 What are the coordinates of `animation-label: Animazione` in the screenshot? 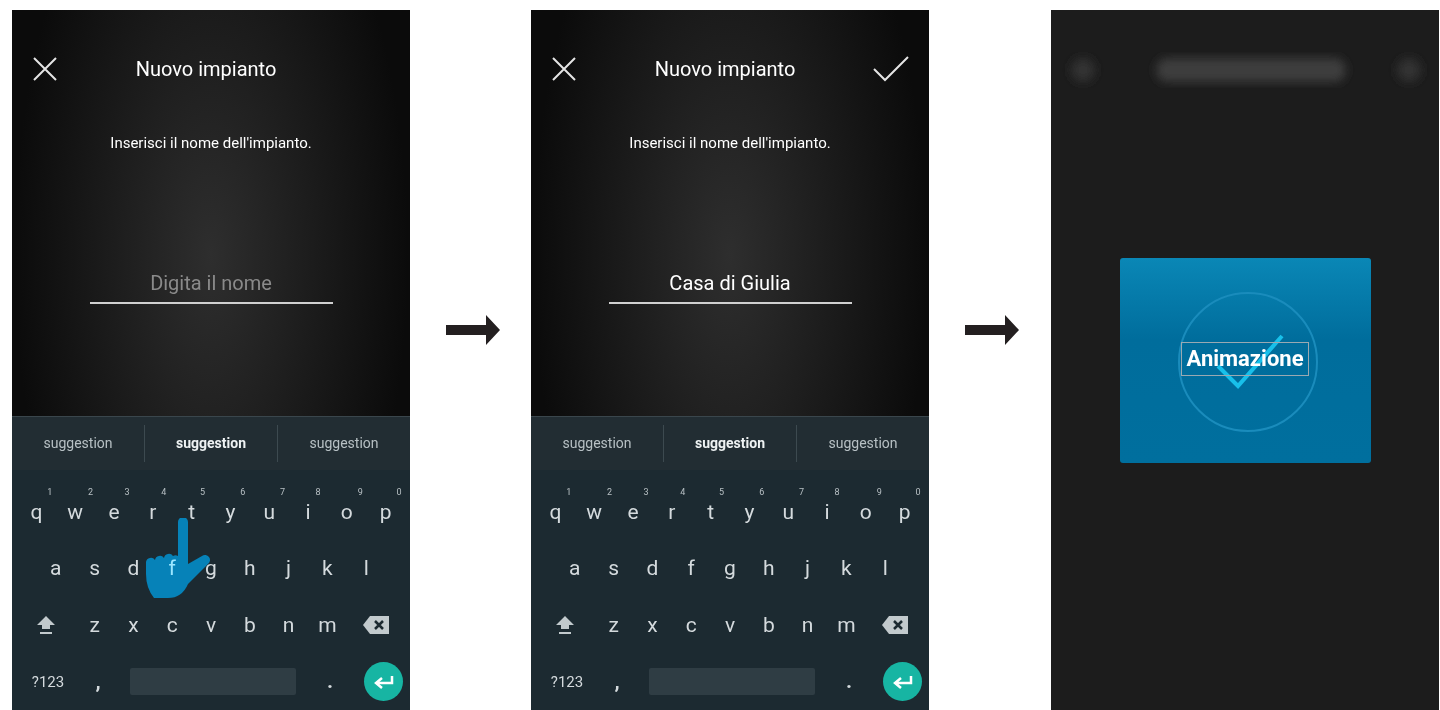 It's located at (1245, 358).